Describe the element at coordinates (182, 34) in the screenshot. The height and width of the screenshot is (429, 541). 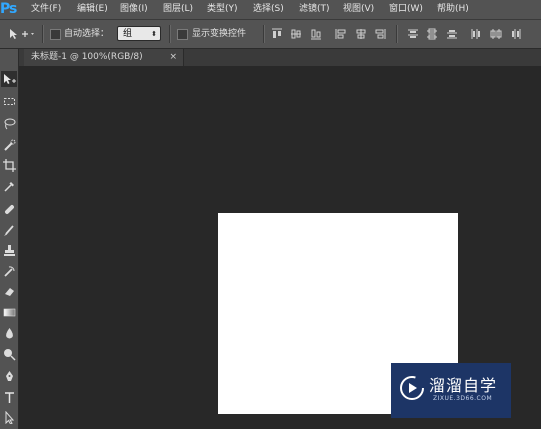
I see `show-transform-checkbox` at that location.